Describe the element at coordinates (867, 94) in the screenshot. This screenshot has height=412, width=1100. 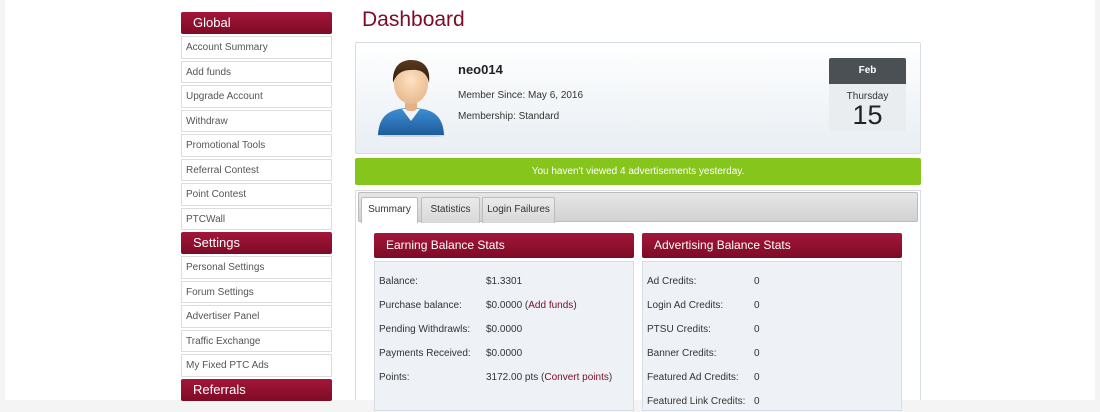
I see `date-widget: Feb Thursday 15` at that location.